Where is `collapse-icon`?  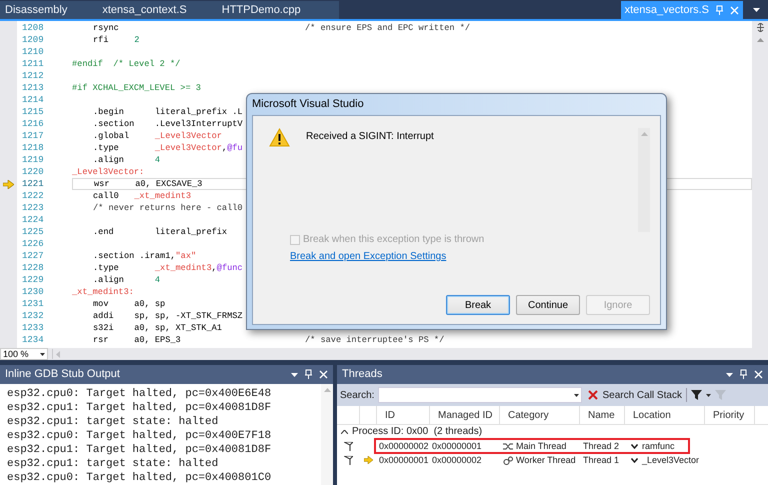
collapse-icon is located at coordinates (344, 432).